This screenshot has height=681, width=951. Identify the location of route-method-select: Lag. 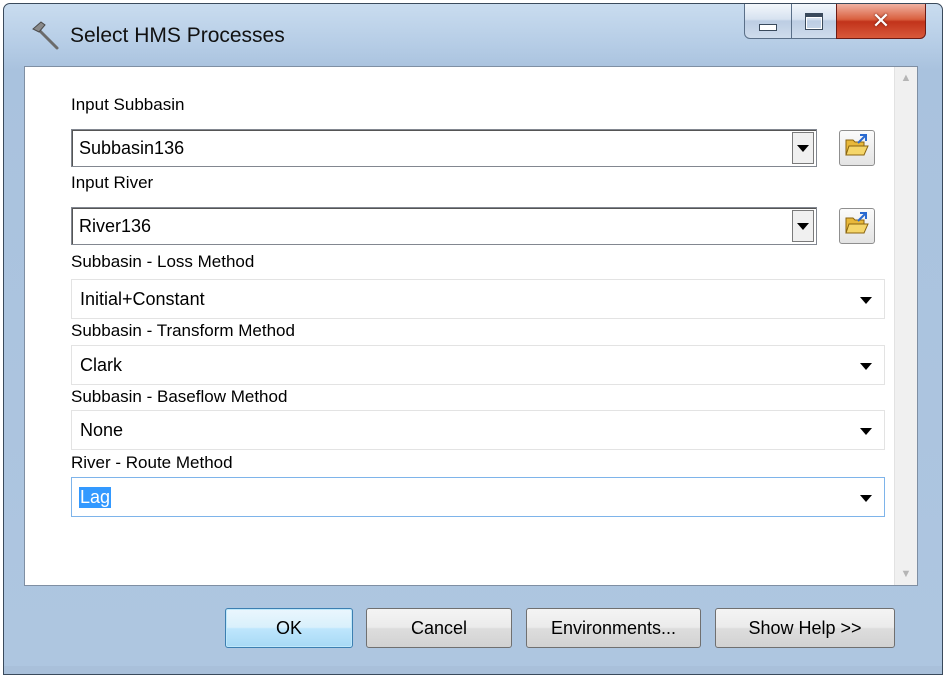
(478, 497).